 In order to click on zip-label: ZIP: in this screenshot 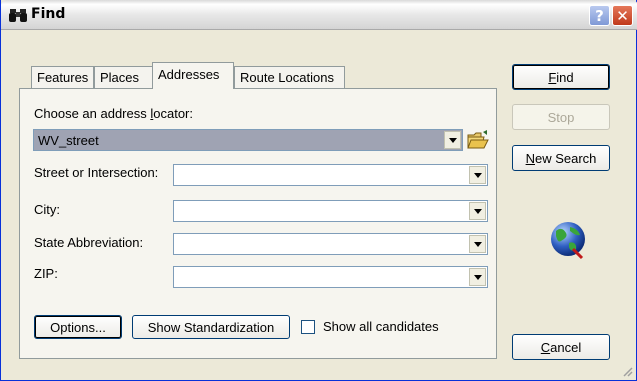, I will do `click(46, 273)`.